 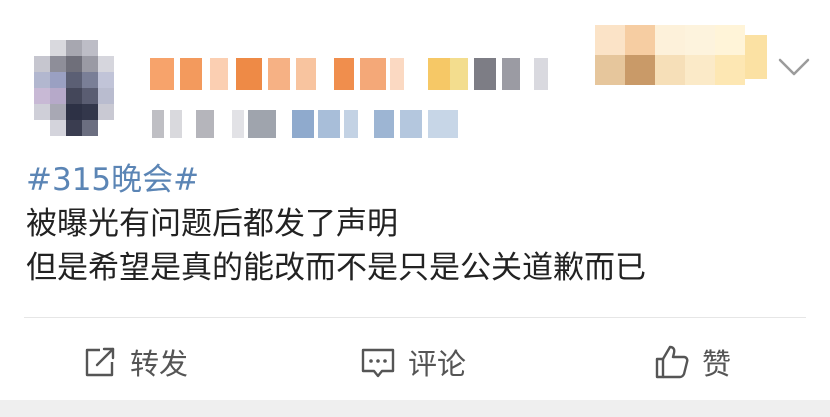 I want to click on divider, so click(x=415, y=317).